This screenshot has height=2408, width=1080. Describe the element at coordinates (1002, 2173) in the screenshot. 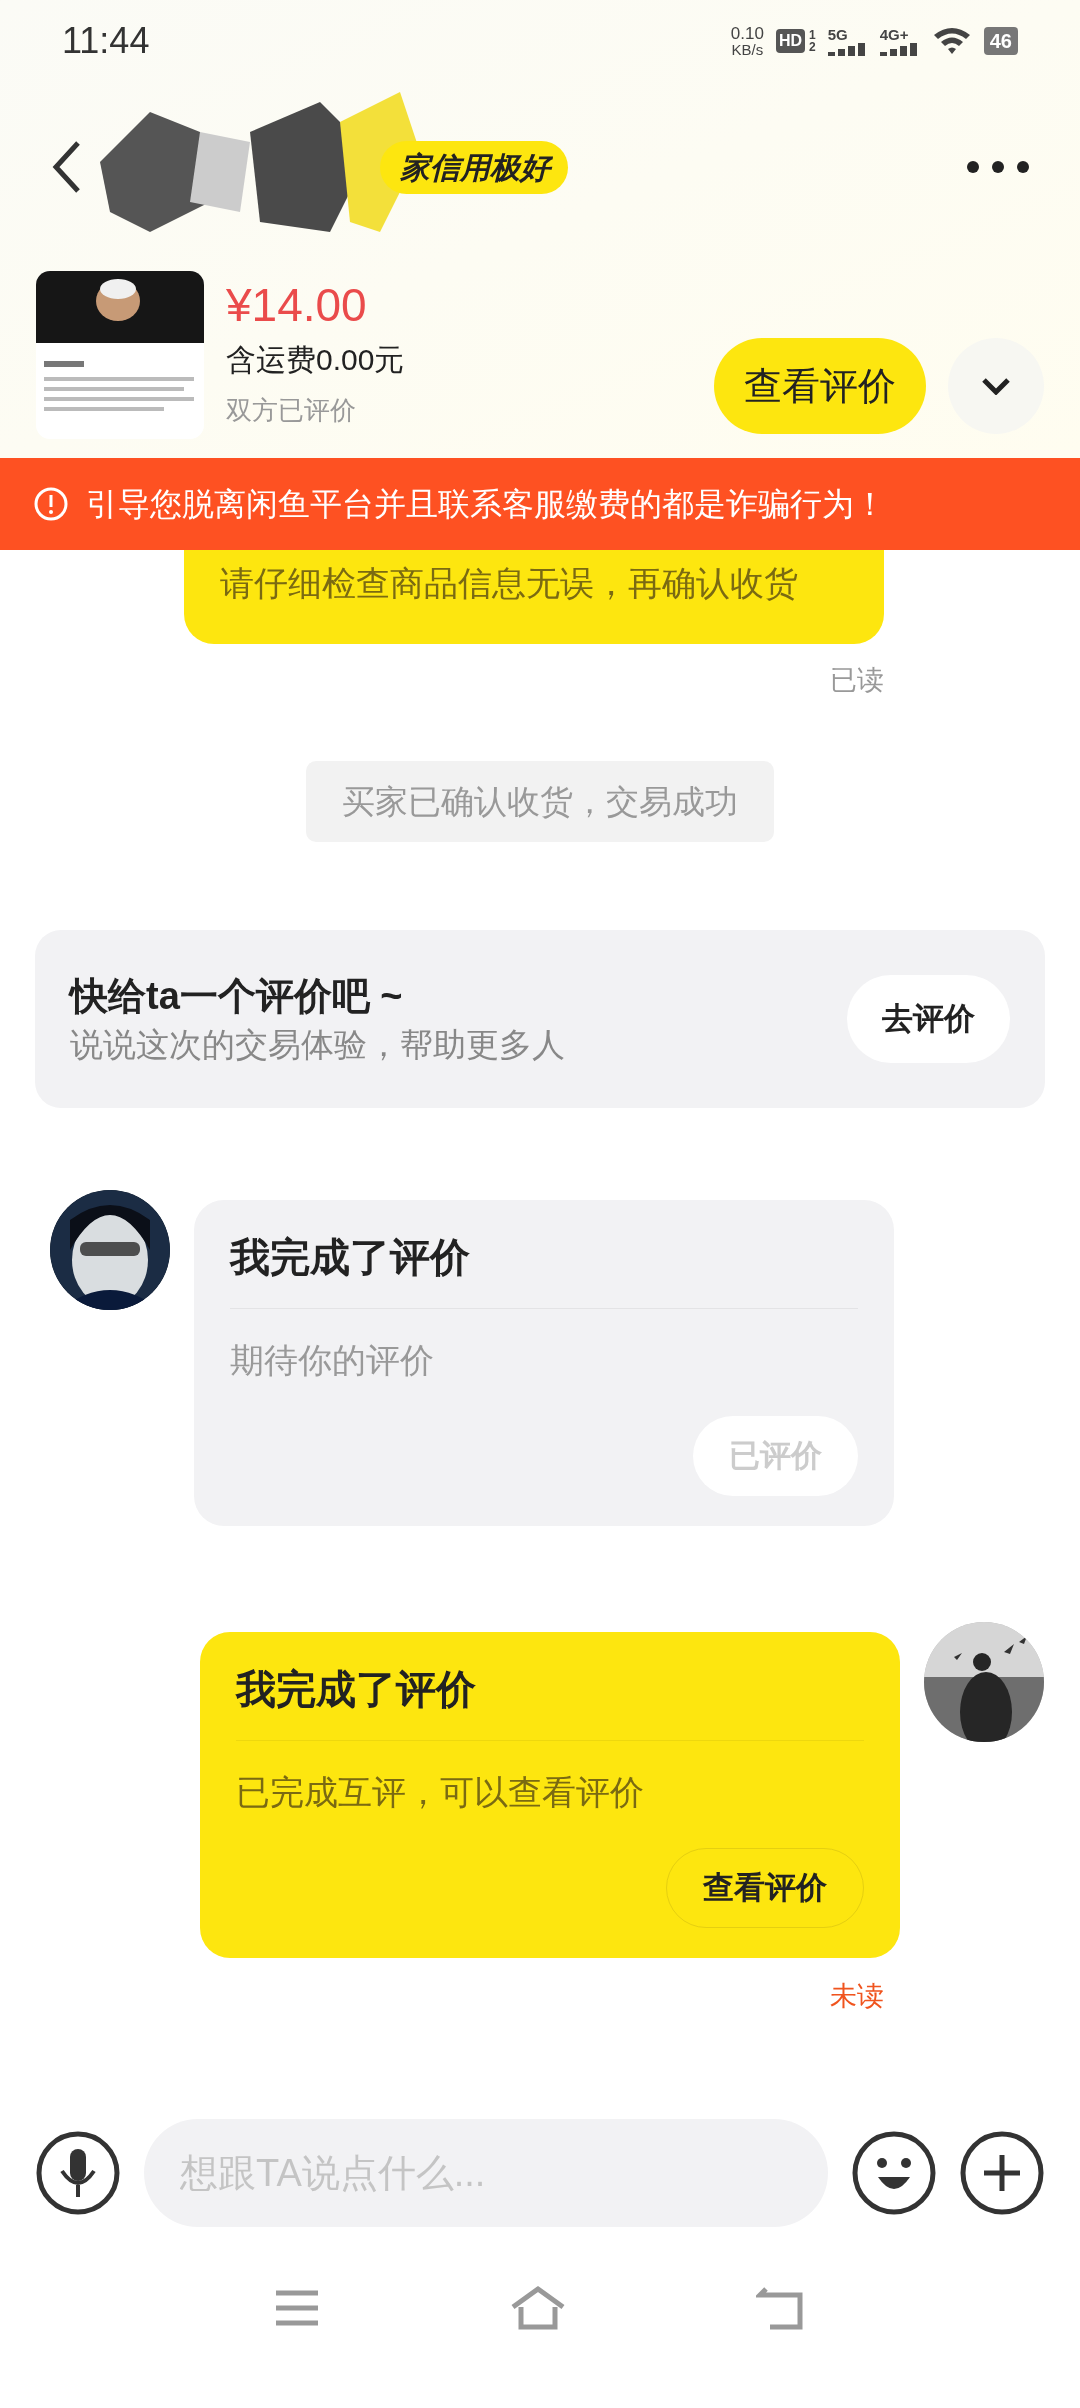

I see `plus-icon` at that location.